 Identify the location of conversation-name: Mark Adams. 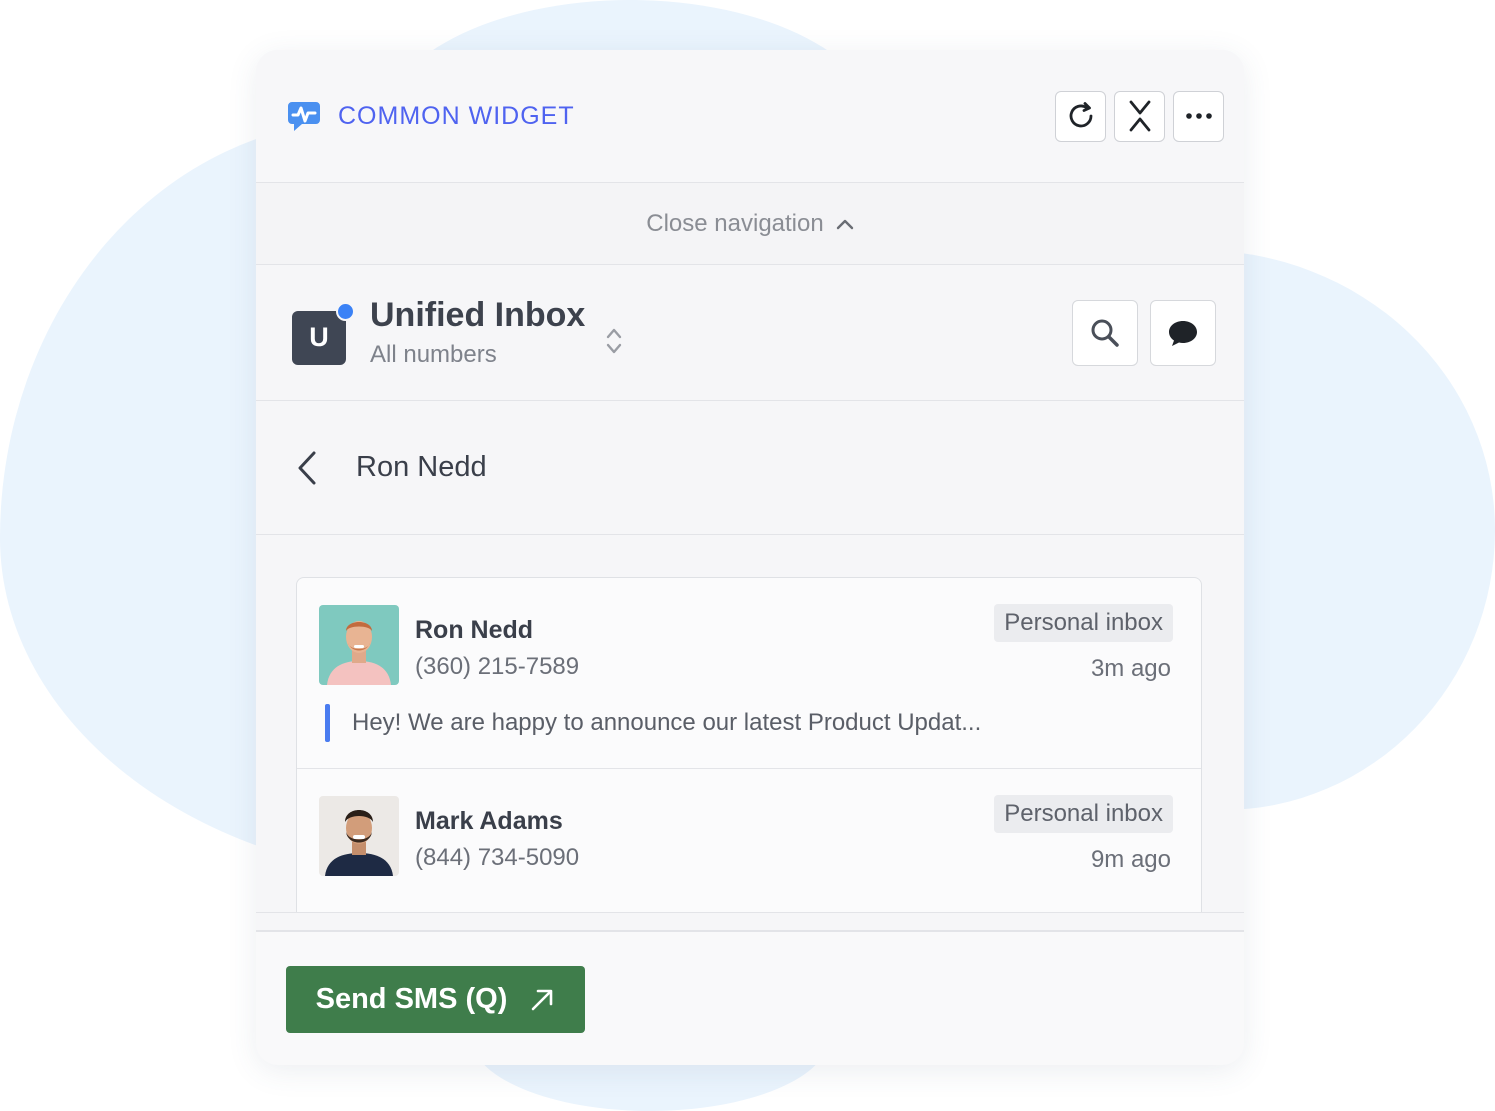
(489, 821).